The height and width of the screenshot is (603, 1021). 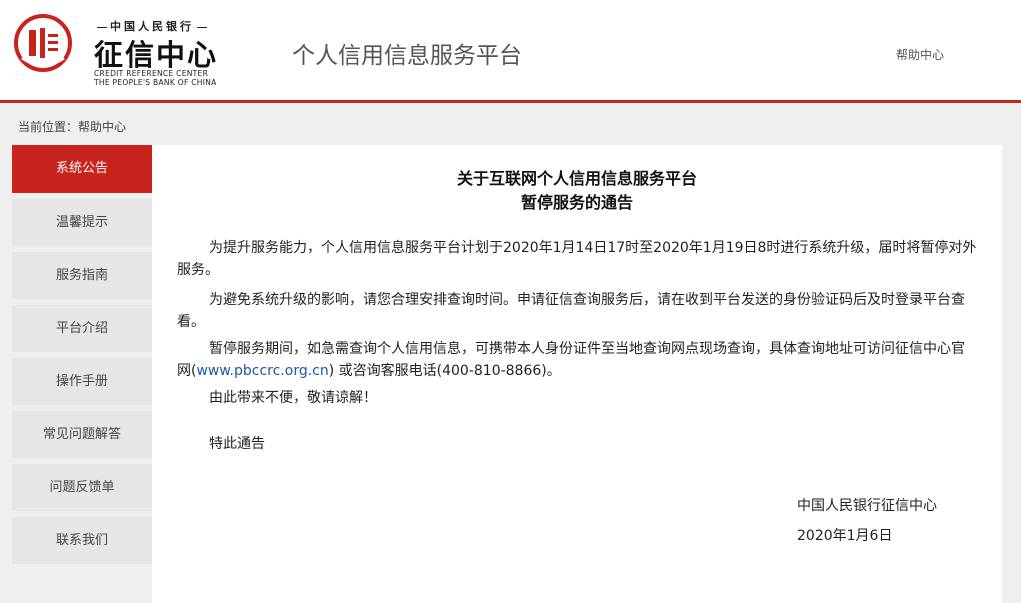 I want to click on help-center-link: 帮助中心, so click(x=920, y=54).